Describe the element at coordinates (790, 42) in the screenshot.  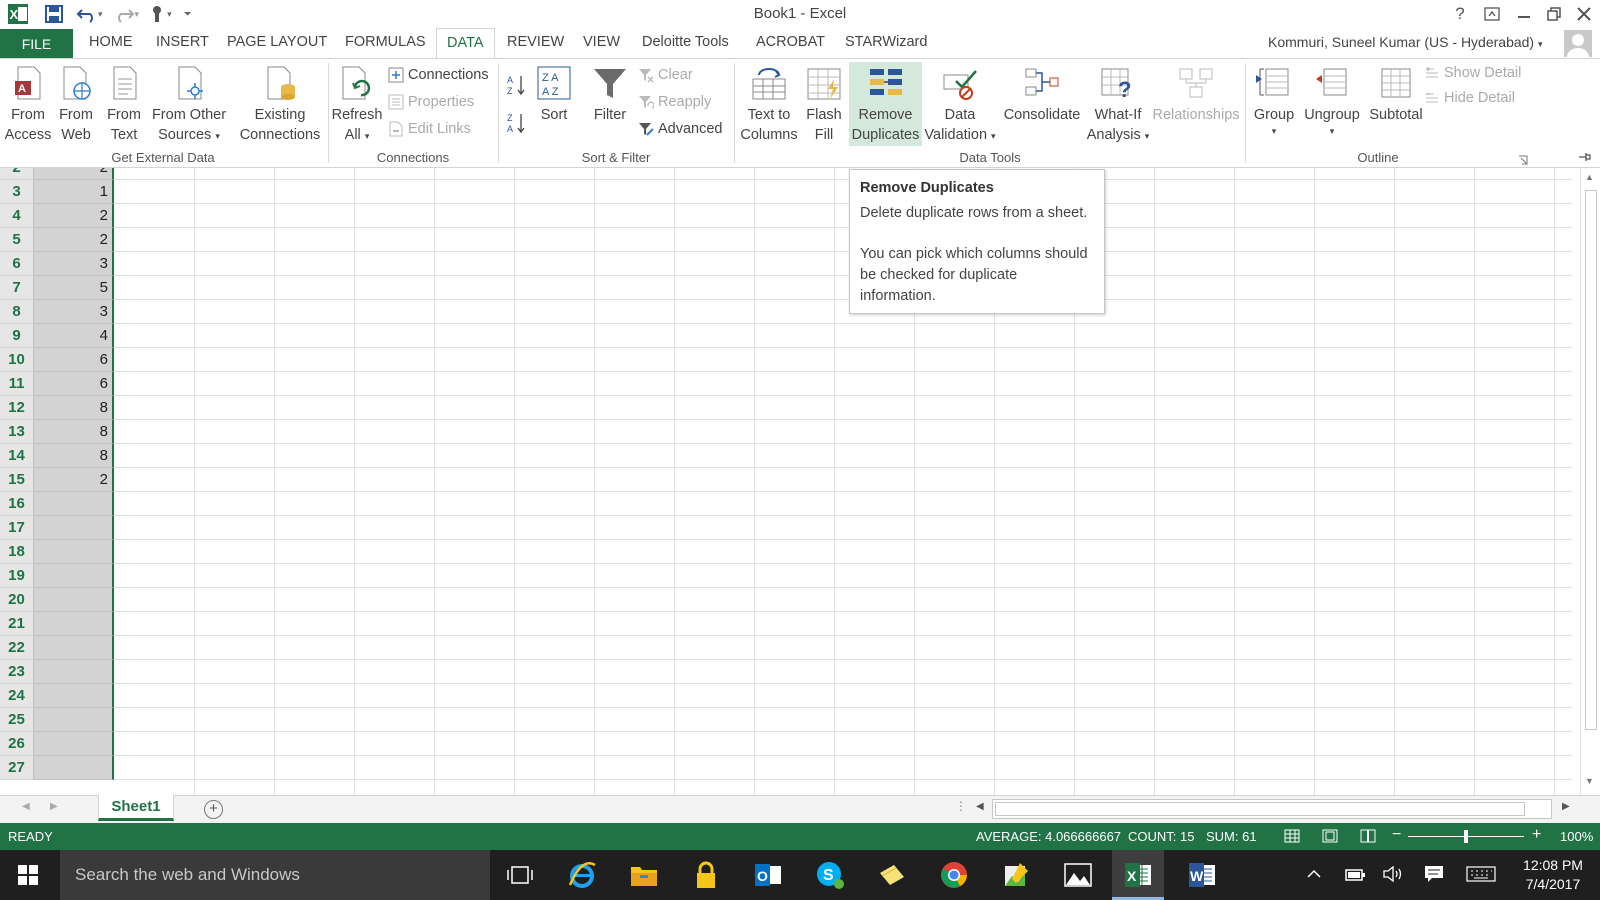
I see `tab-acrobat: ACROBAT` at that location.